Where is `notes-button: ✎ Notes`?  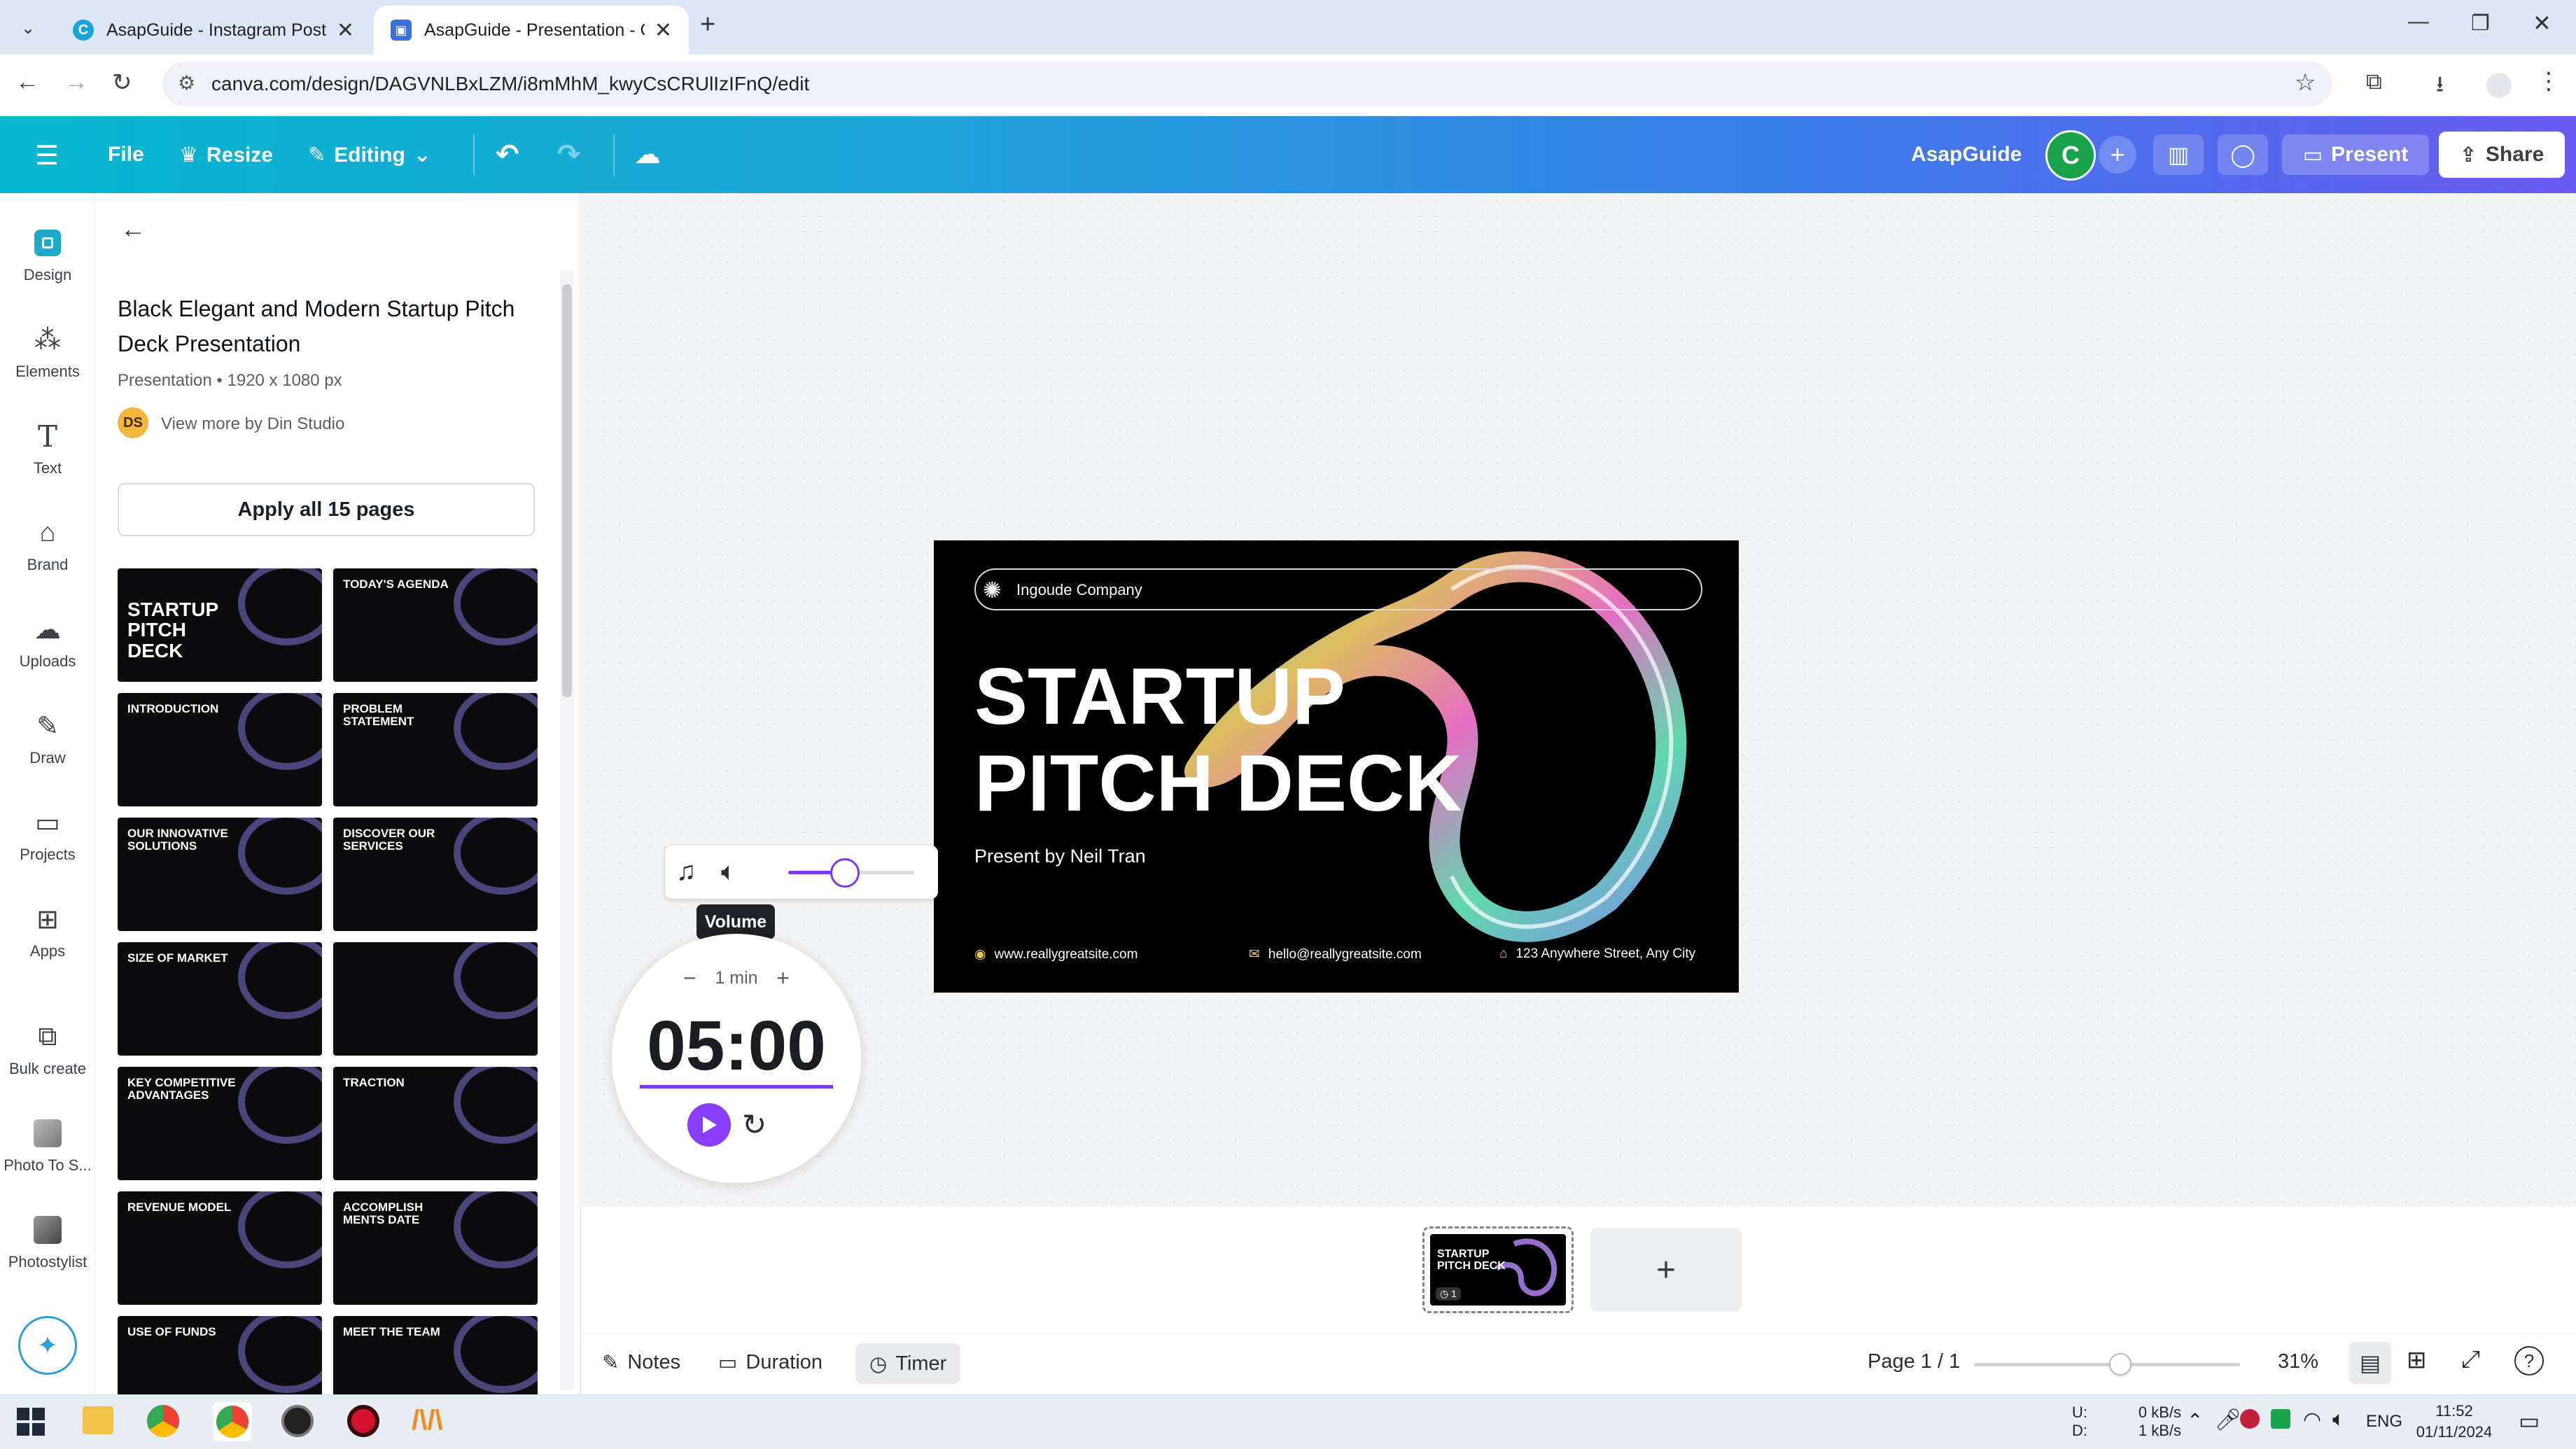 notes-button: ✎ Notes is located at coordinates (641, 1362).